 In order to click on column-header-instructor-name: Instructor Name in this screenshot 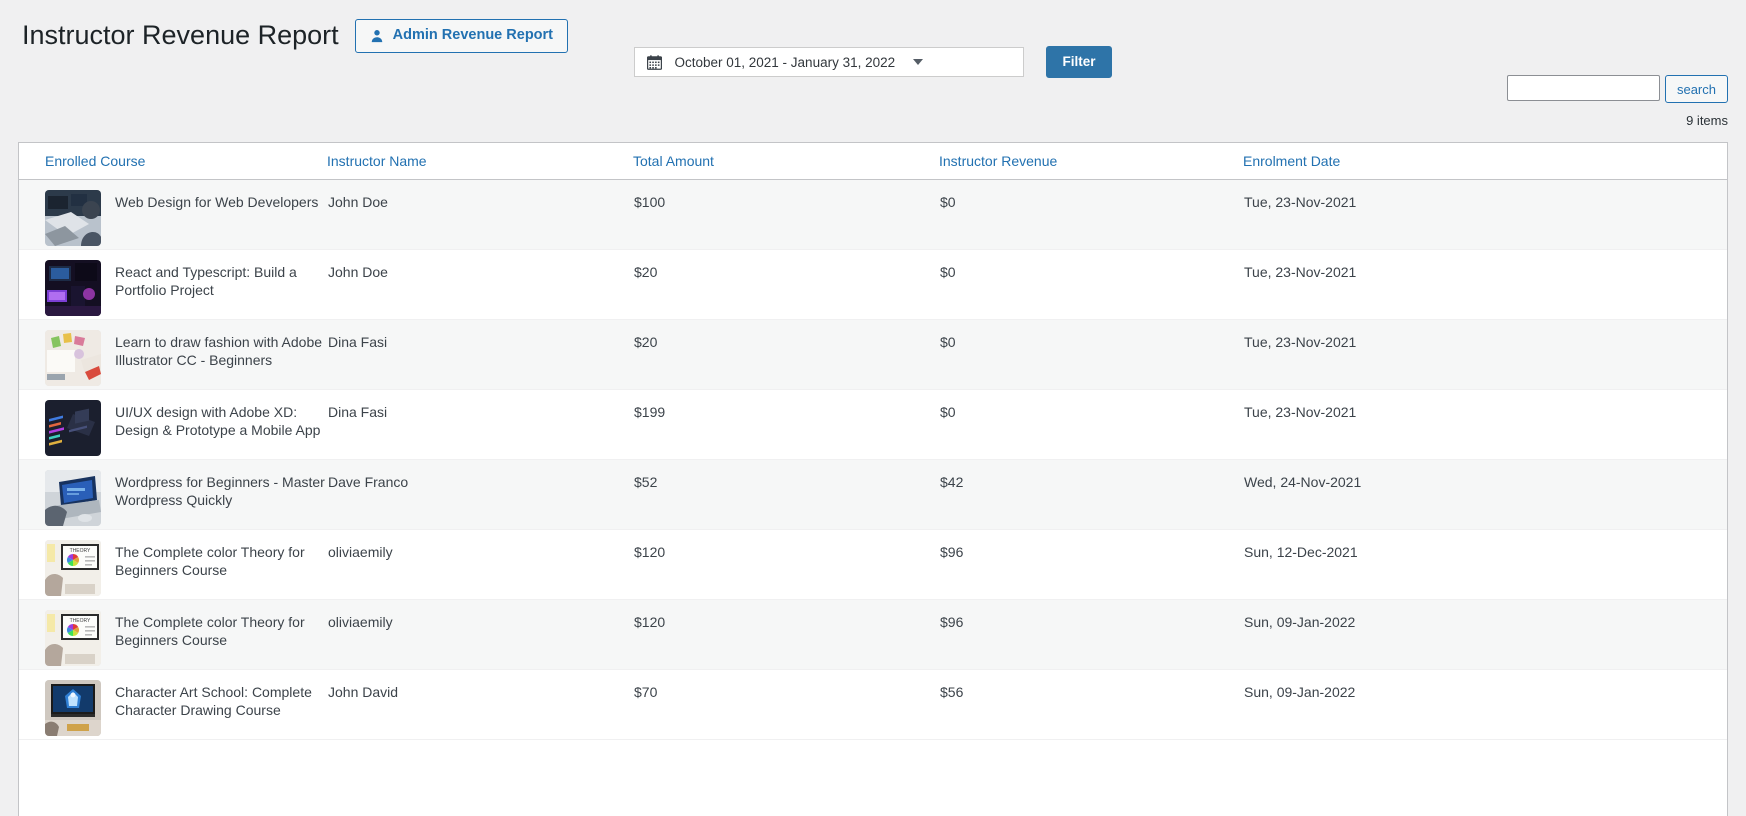, I will do `click(480, 161)`.